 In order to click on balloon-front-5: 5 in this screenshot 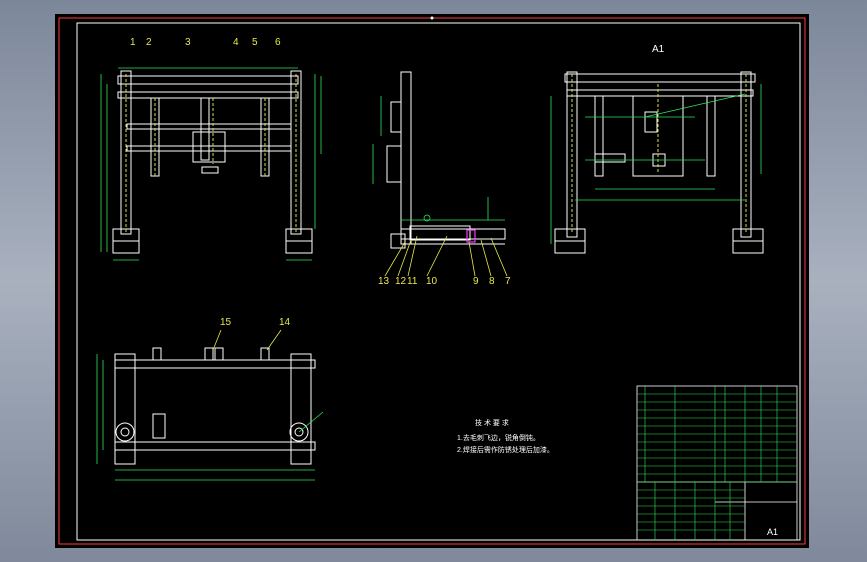, I will do `click(255, 42)`.